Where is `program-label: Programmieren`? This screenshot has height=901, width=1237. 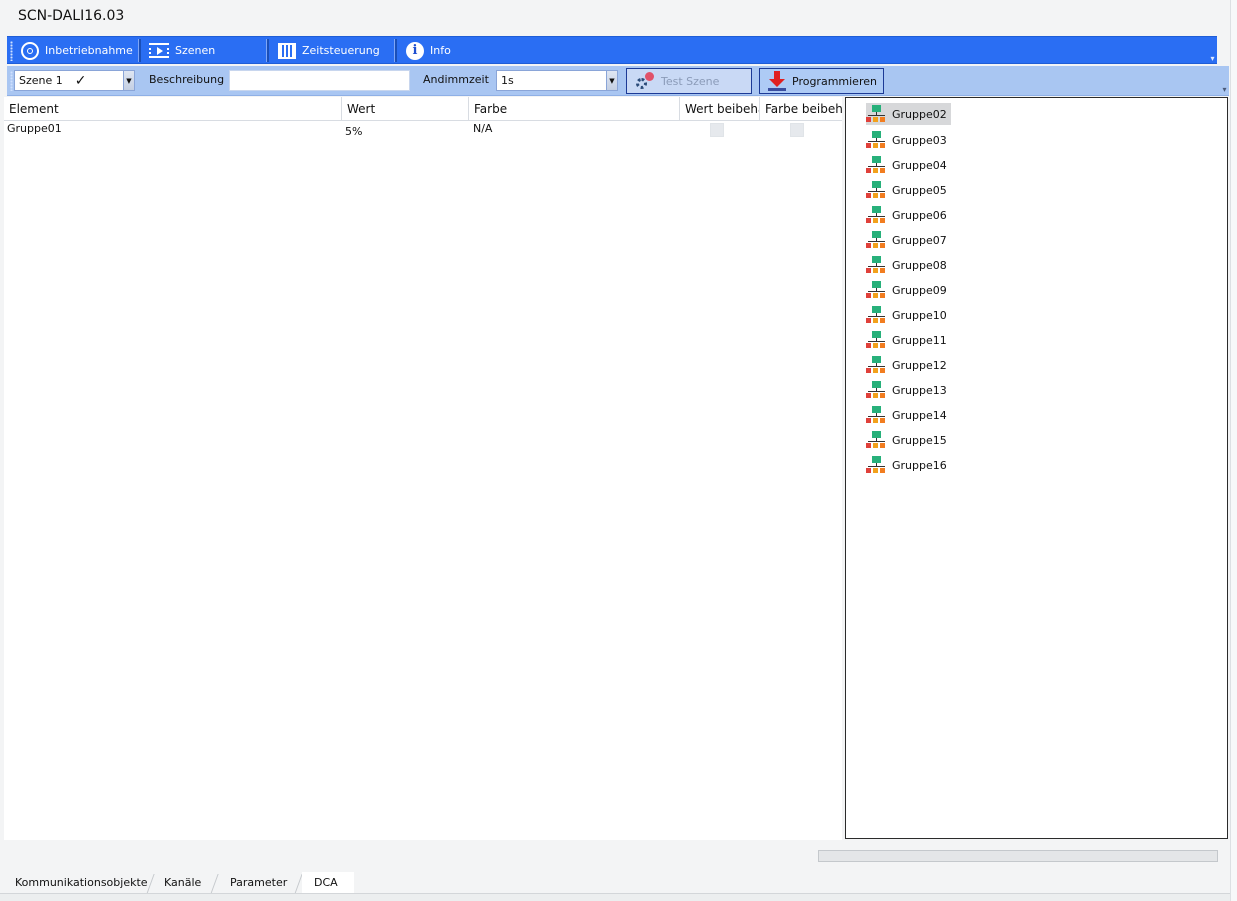
program-label: Programmieren is located at coordinates (834, 81).